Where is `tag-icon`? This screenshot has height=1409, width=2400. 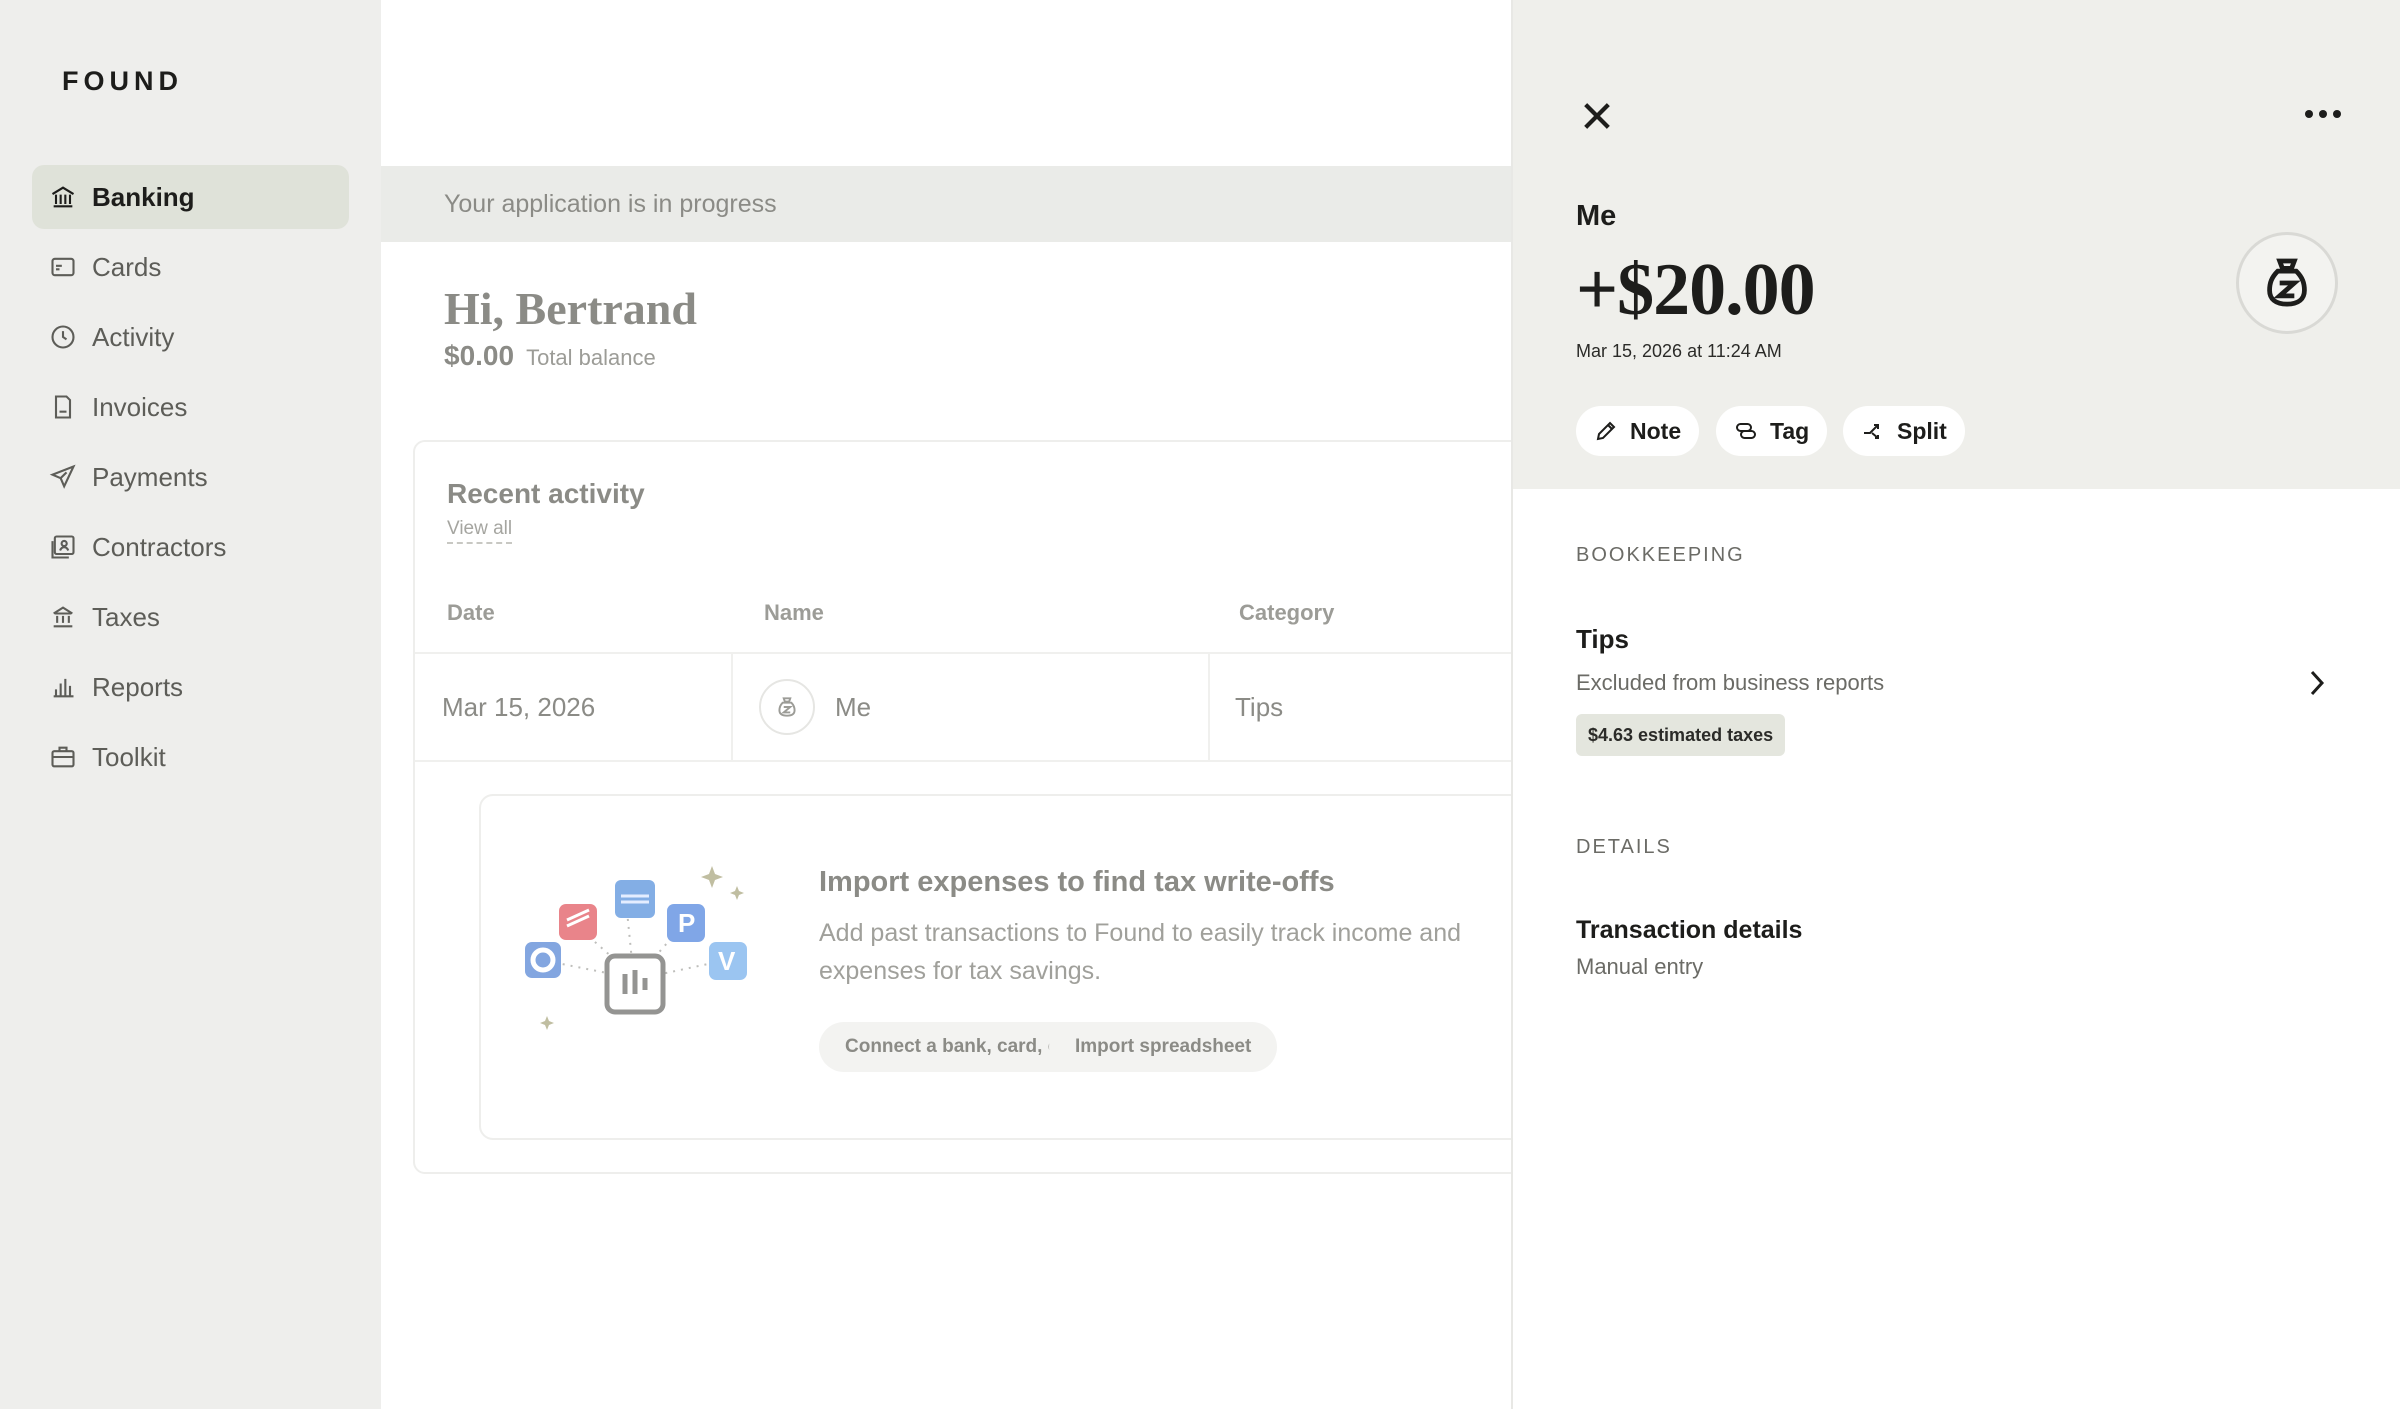
tag-icon is located at coordinates (1746, 431).